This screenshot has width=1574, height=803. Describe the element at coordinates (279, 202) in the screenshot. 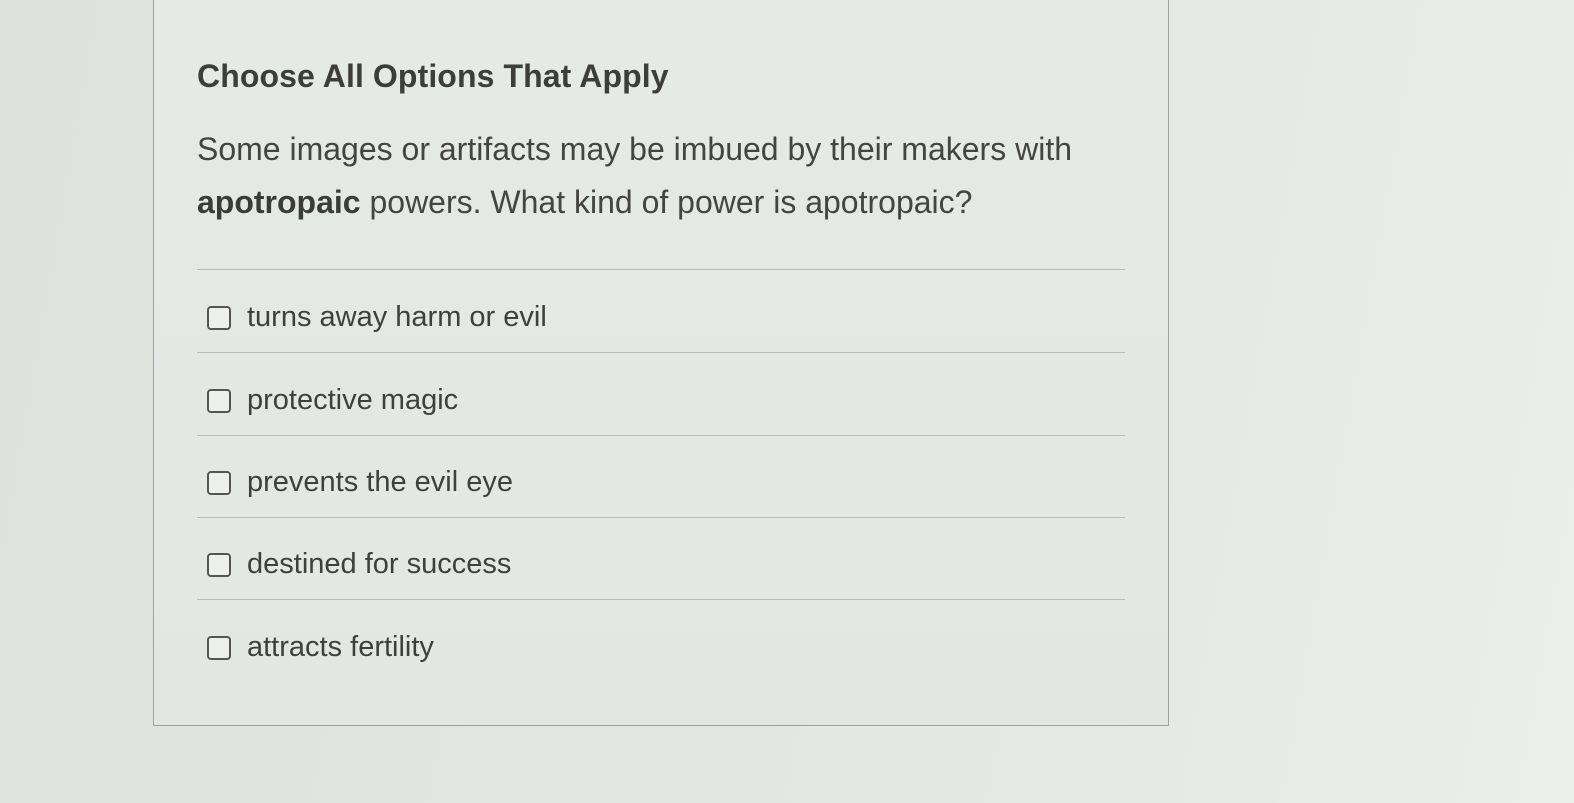

I see `question-keyword: apotropaic` at that location.